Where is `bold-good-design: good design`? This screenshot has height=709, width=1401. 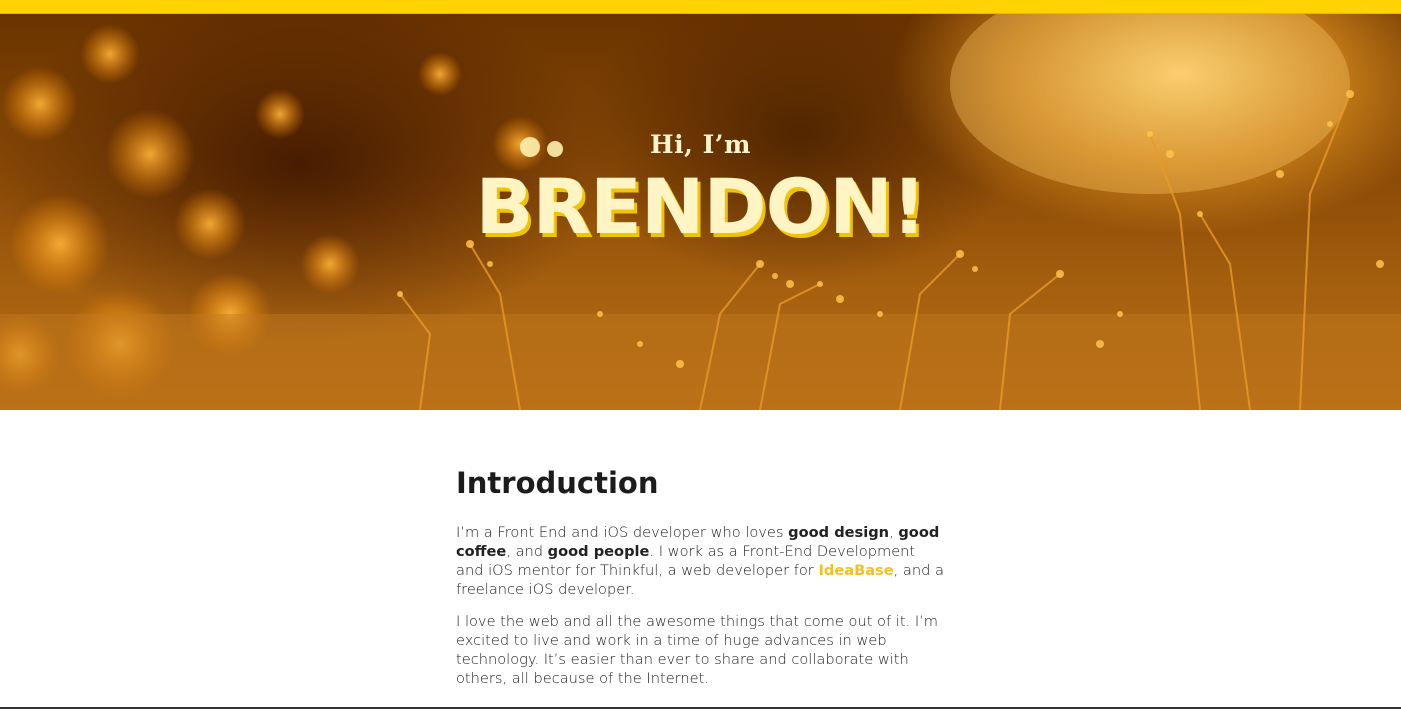
bold-good-design: good design is located at coordinates (839, 532).